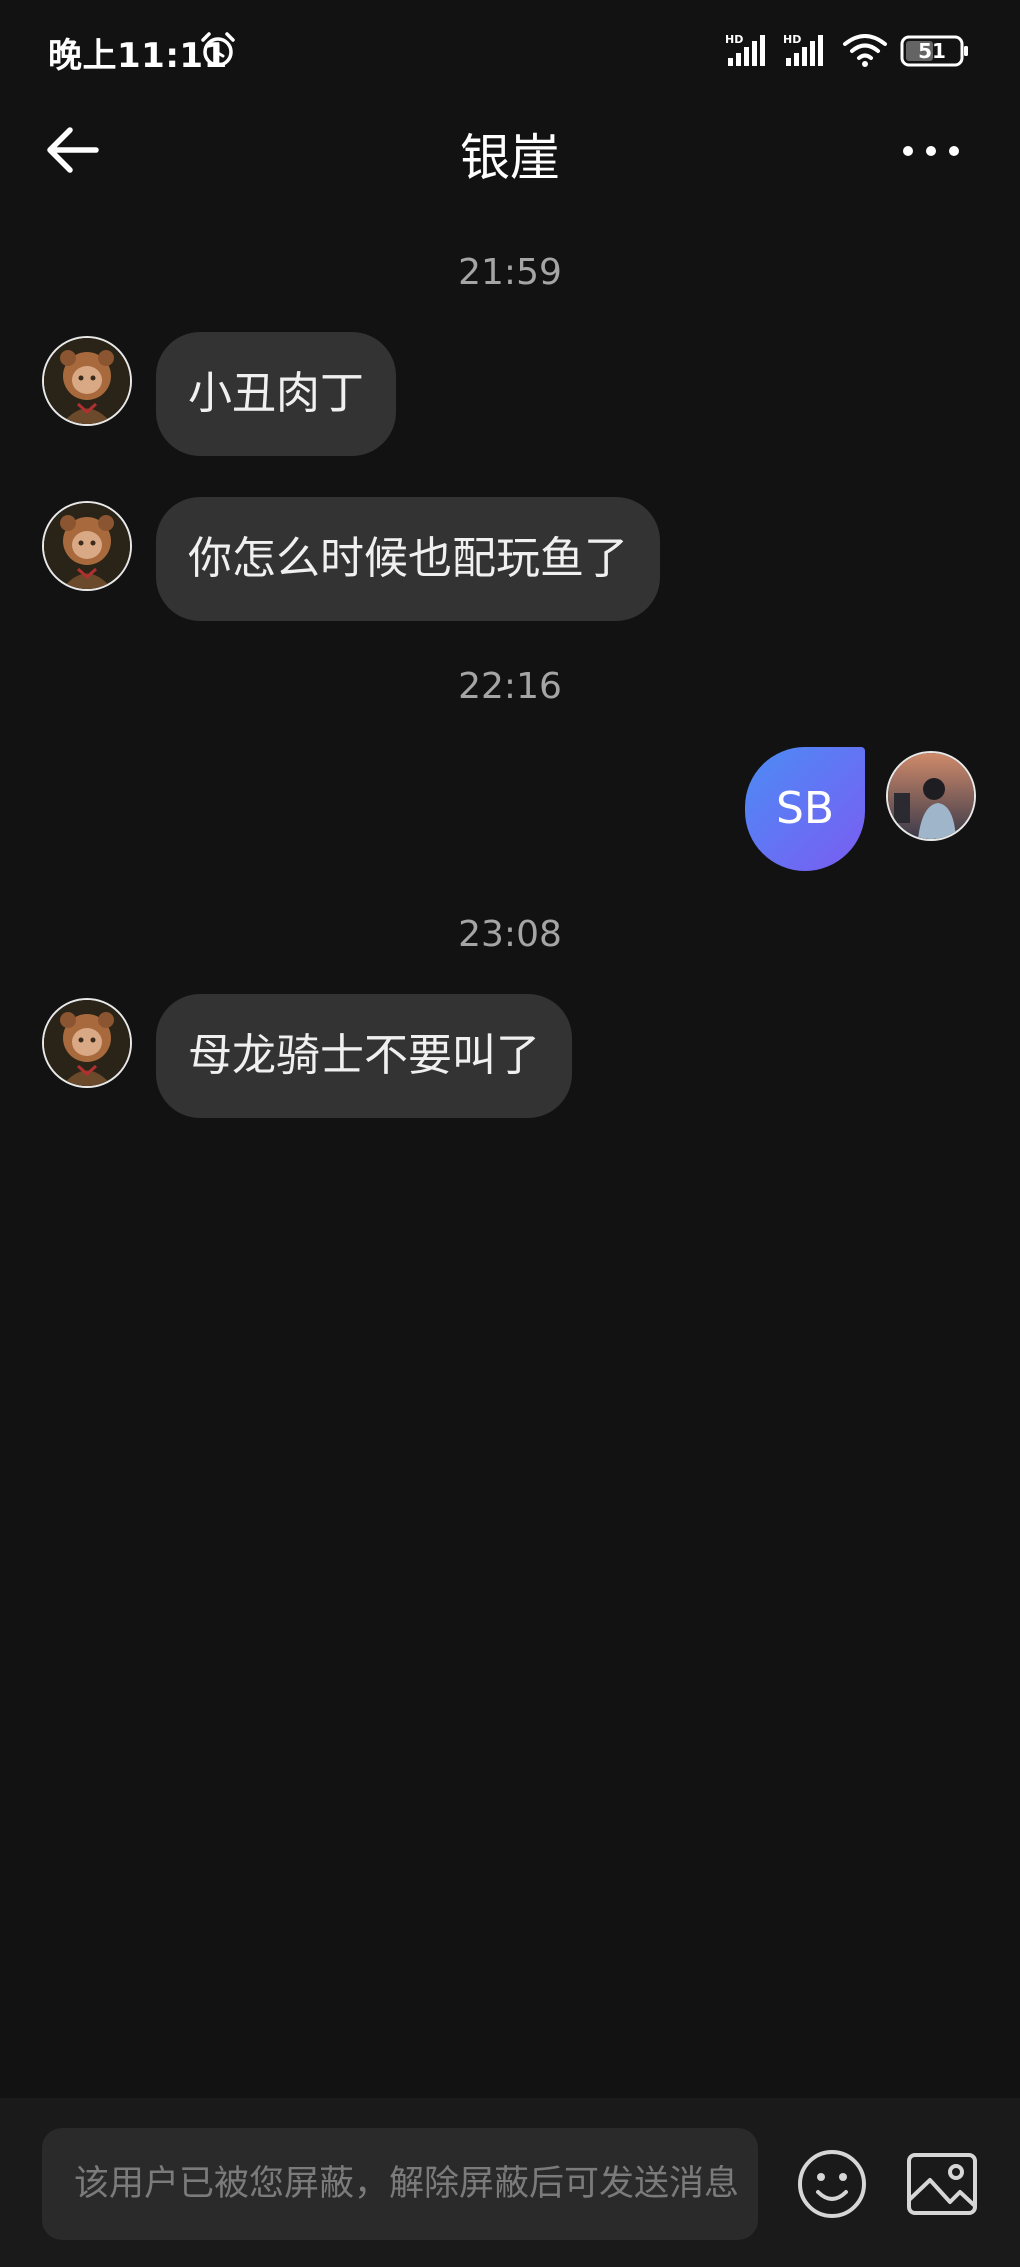 This screenshot has width=1020, height=2267. What do you see at coordinates (510, 686) in the screenshot?
I see `message-timestamp: 22:16` at bounding box center [510, 686].